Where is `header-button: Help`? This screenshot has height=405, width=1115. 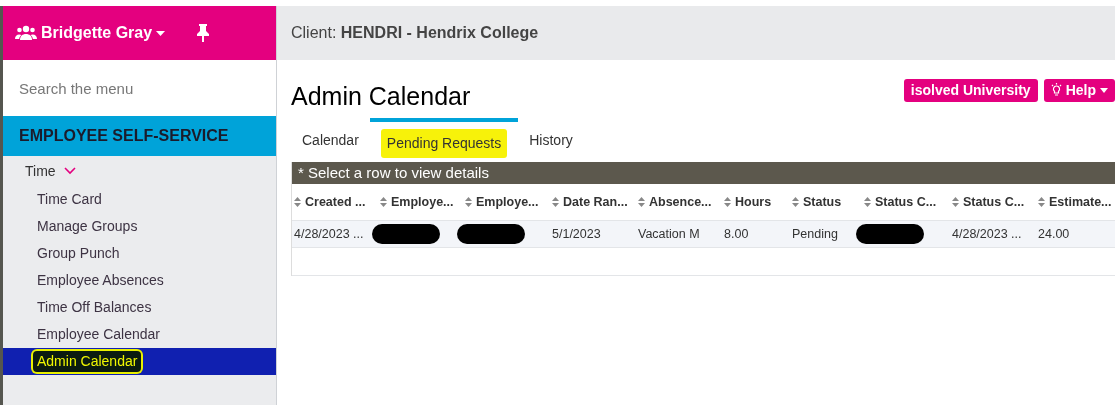 header-button: Help is located at coordinates (1079, 90).